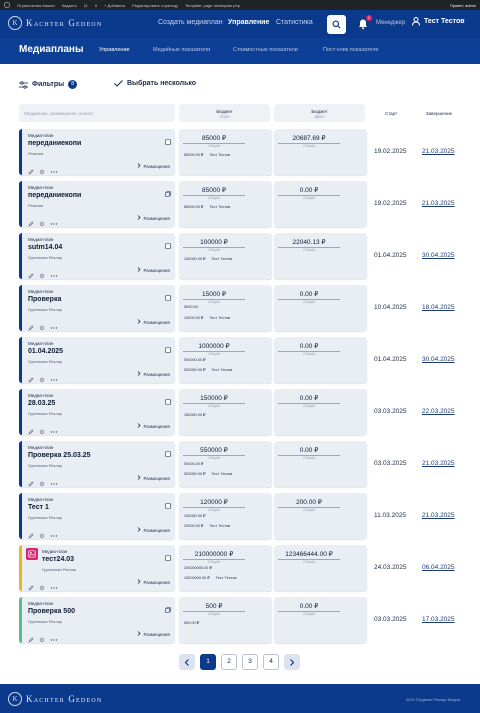 This screenshot has height=713, width=480. What do you see at coordinates (438, 21) in the screenshot?
I see `user-menu: Тест Тестов` at bounding box center [438, 21].